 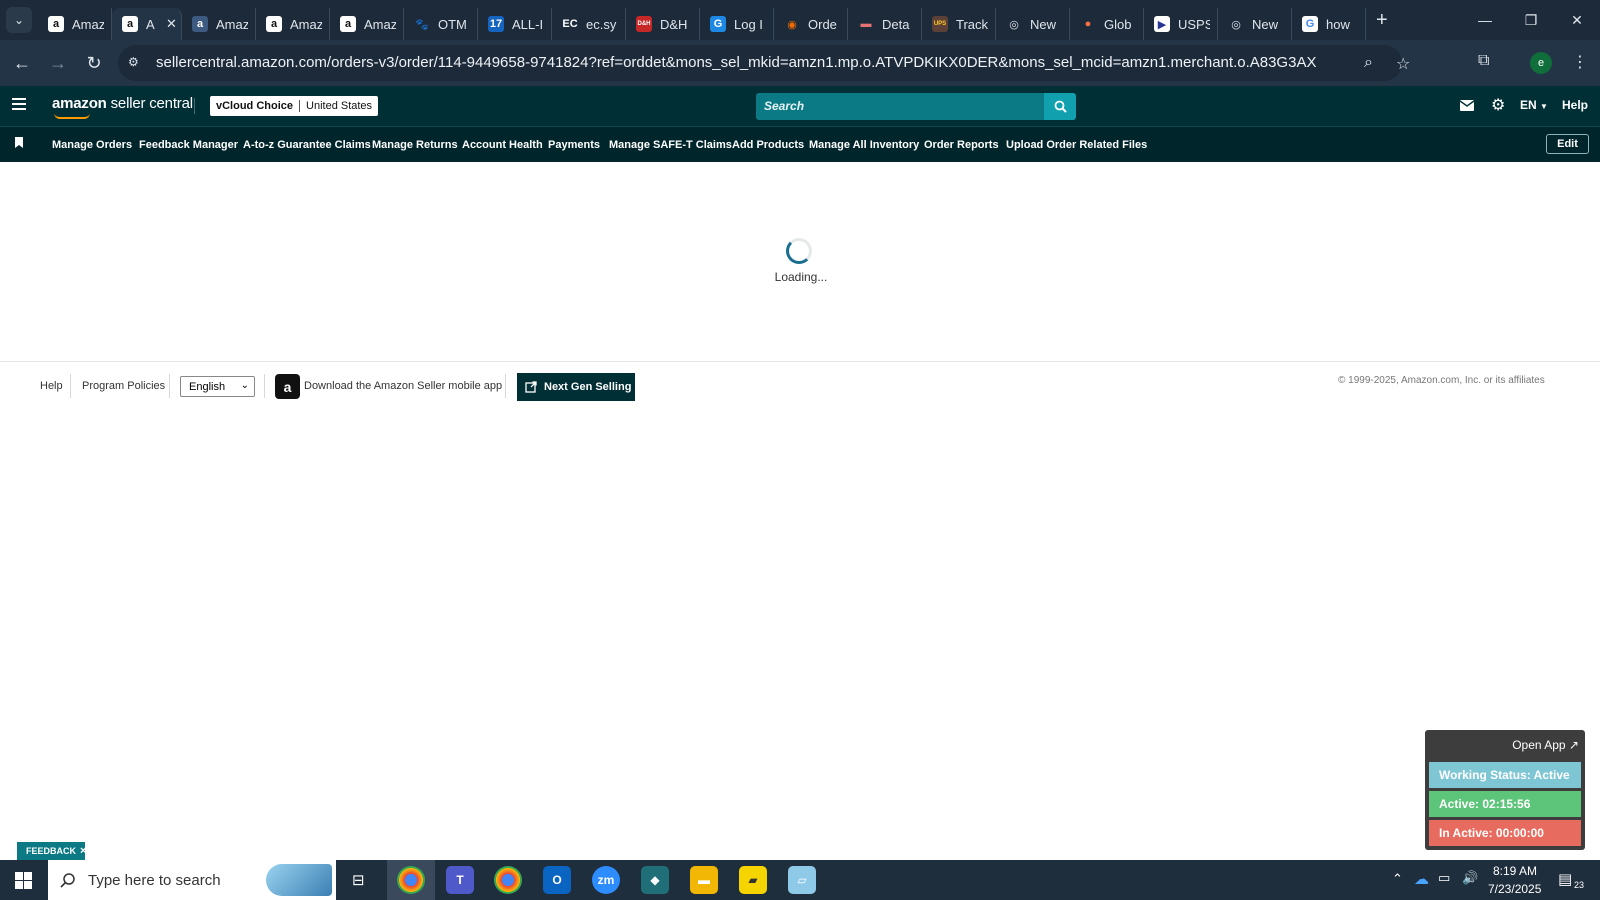 I want to click on site-info-icon: ⚙, so click(x=136, y=63).